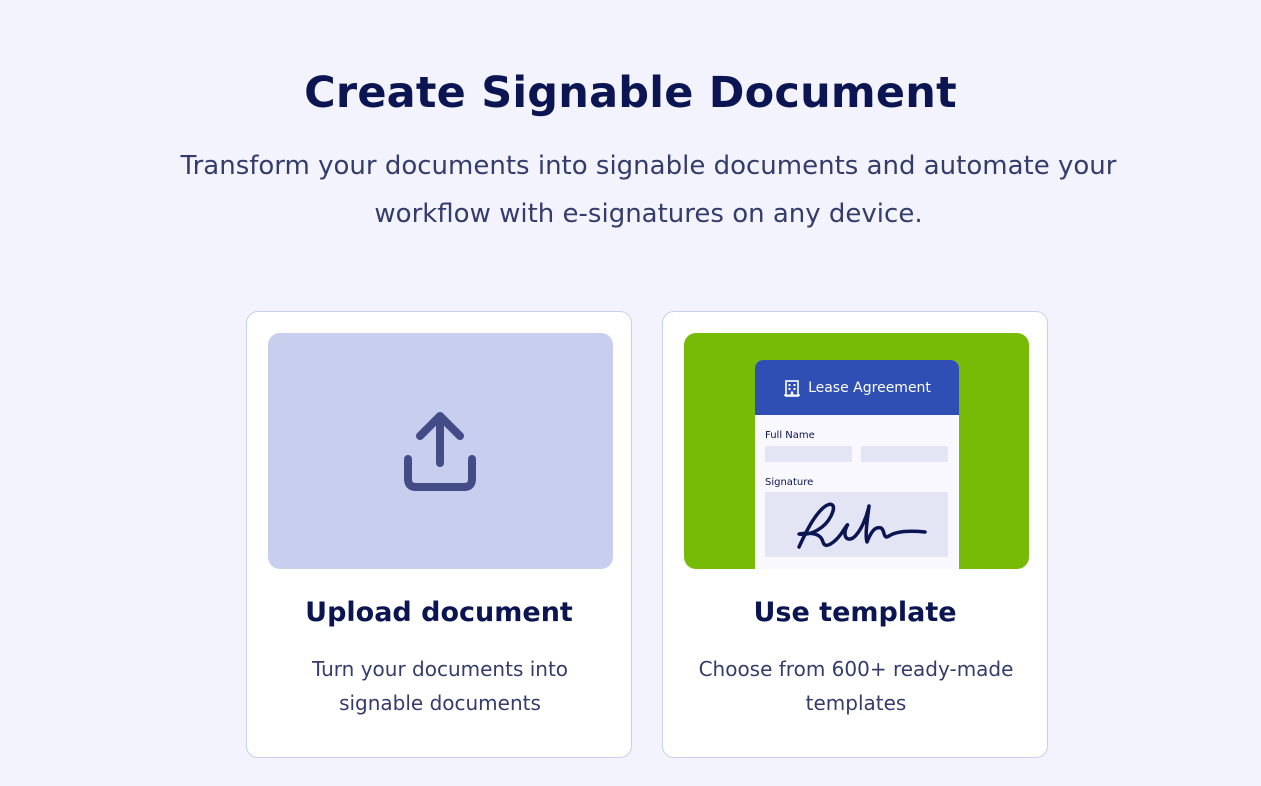 The height and width of the screenshot is (786, 1261). I want to click on upload-media, so click(440, 451).